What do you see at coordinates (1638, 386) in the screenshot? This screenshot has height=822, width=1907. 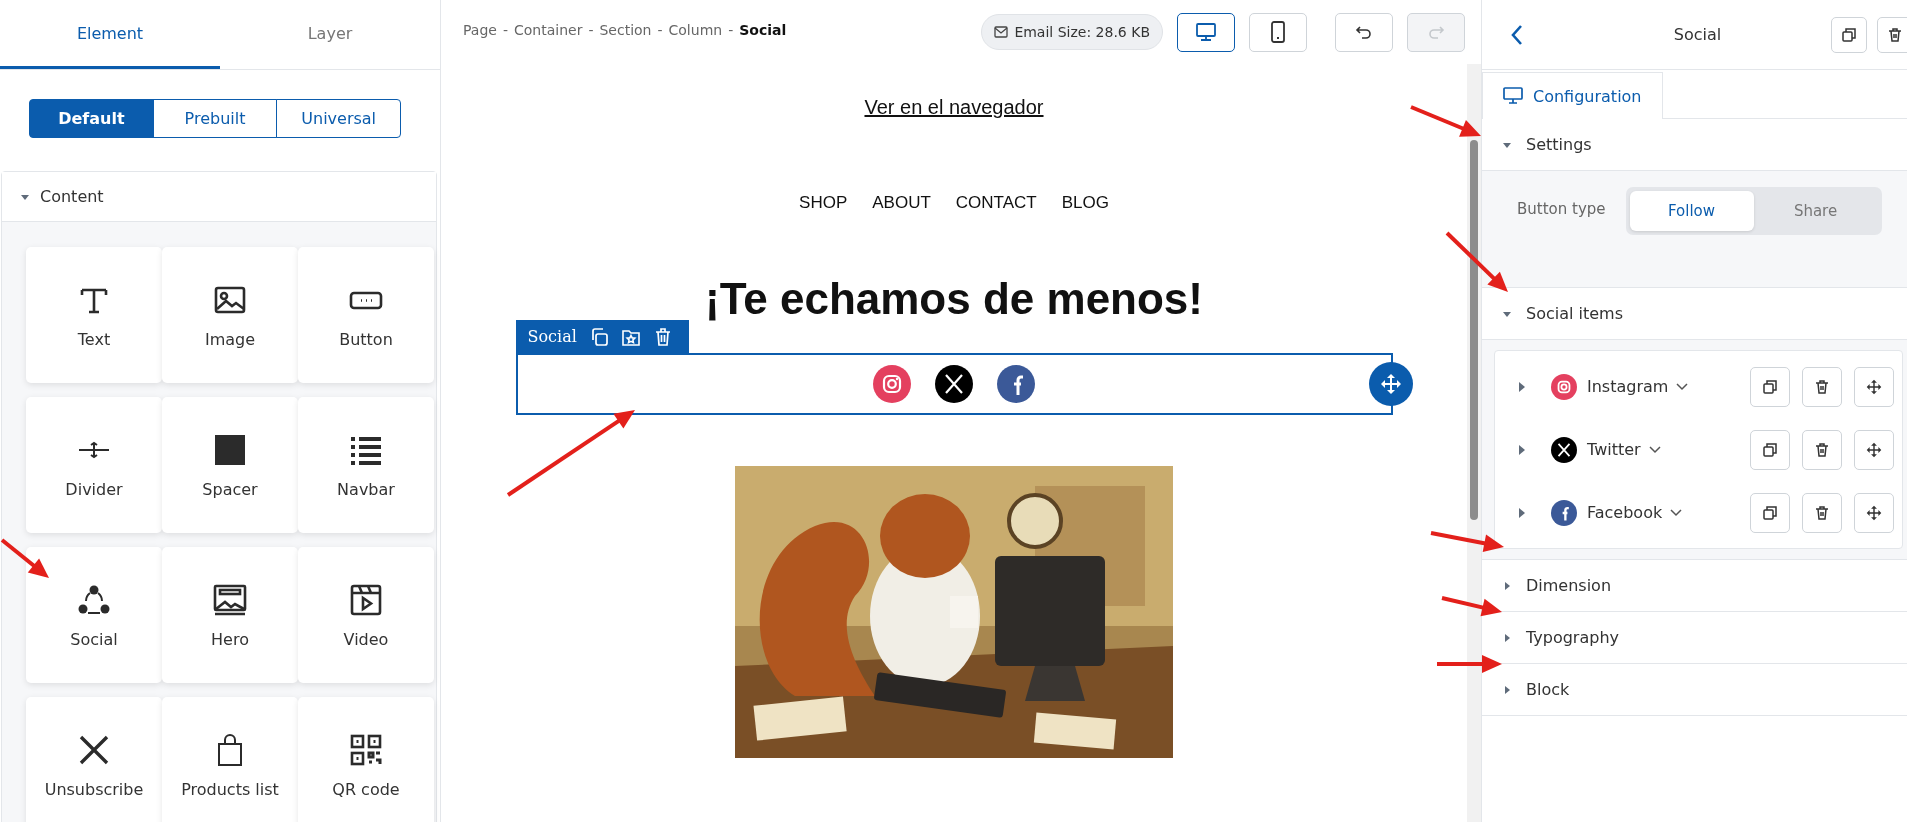 I see `social-network-dropdown: Instagram` at bounding box center [1638, 386].